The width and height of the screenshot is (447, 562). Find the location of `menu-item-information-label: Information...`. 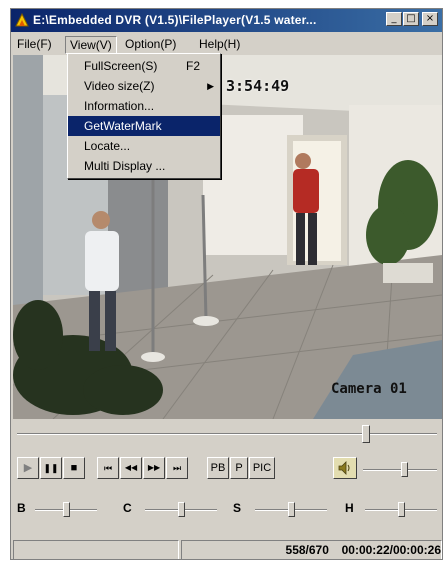

menu-item-information-label: Information... is located at coordinates (119, 106).